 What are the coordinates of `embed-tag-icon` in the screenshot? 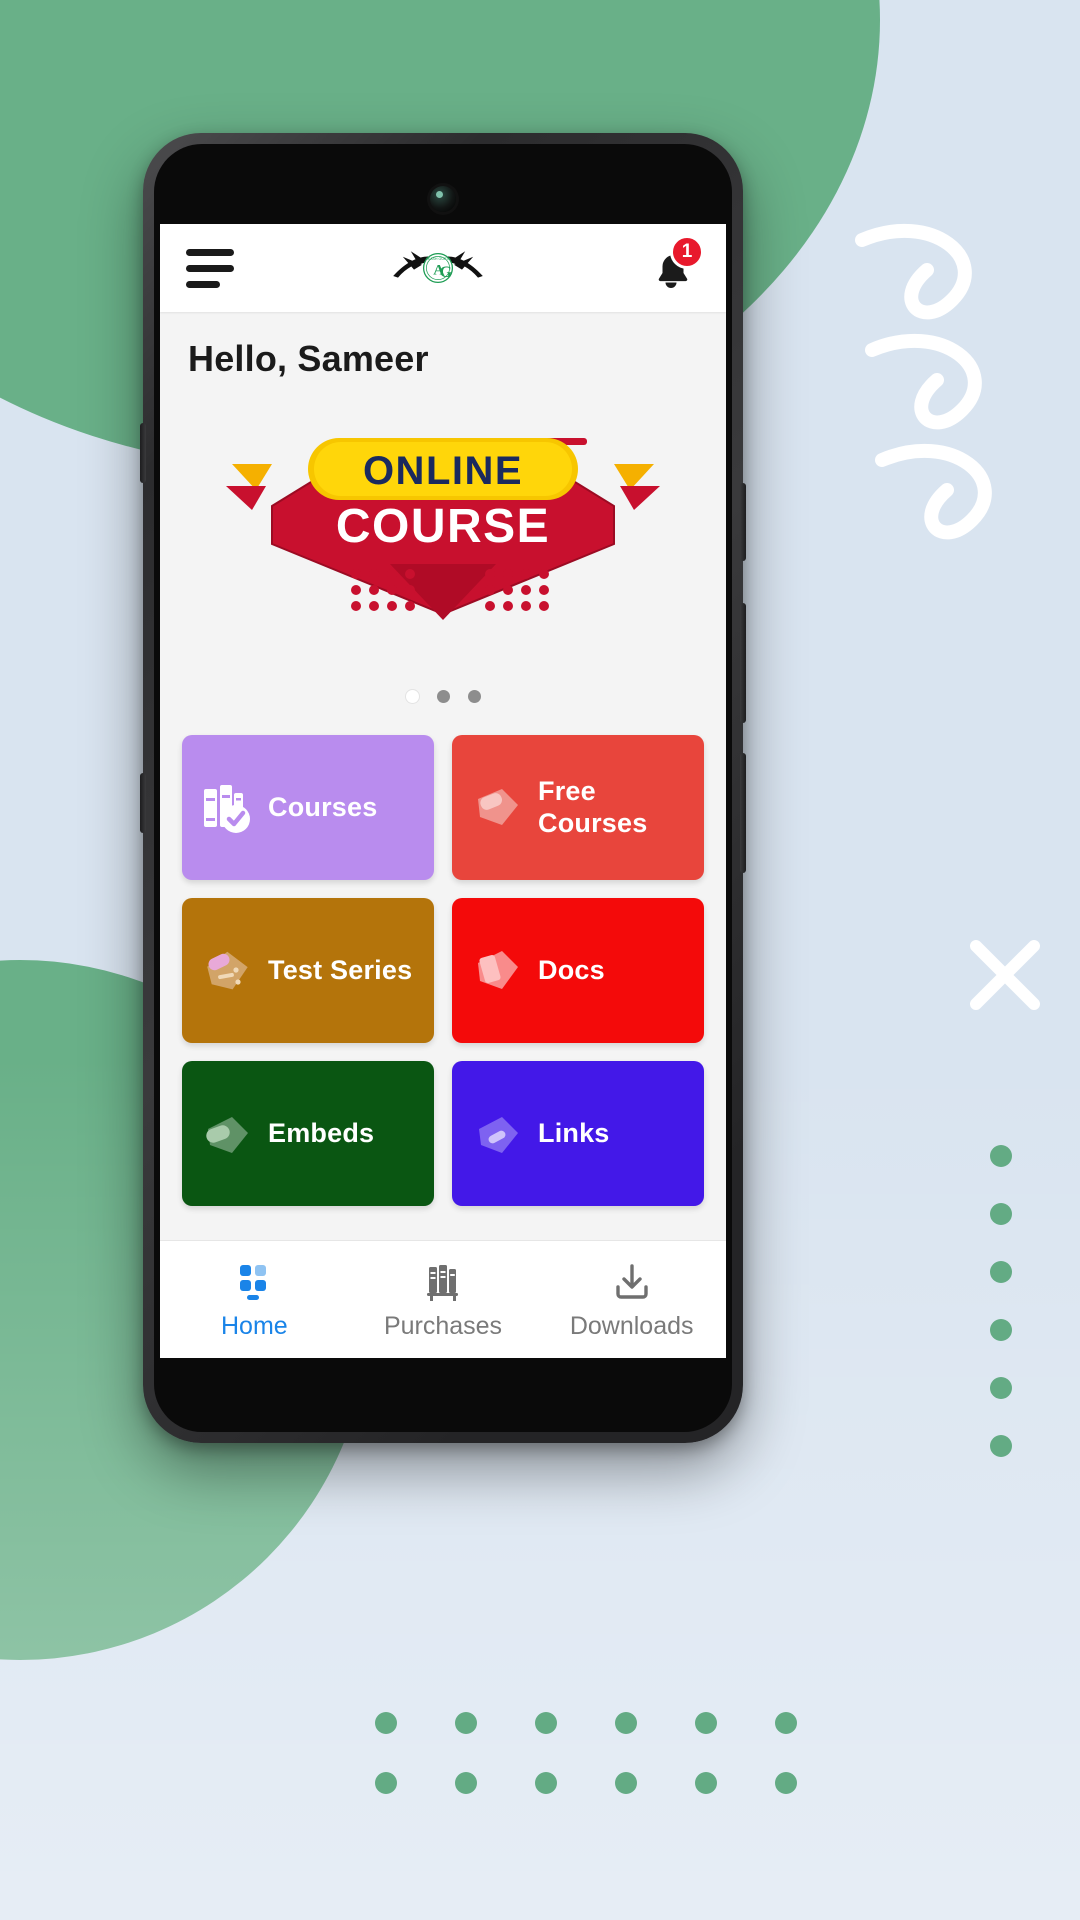 It's located at (227, 1134).